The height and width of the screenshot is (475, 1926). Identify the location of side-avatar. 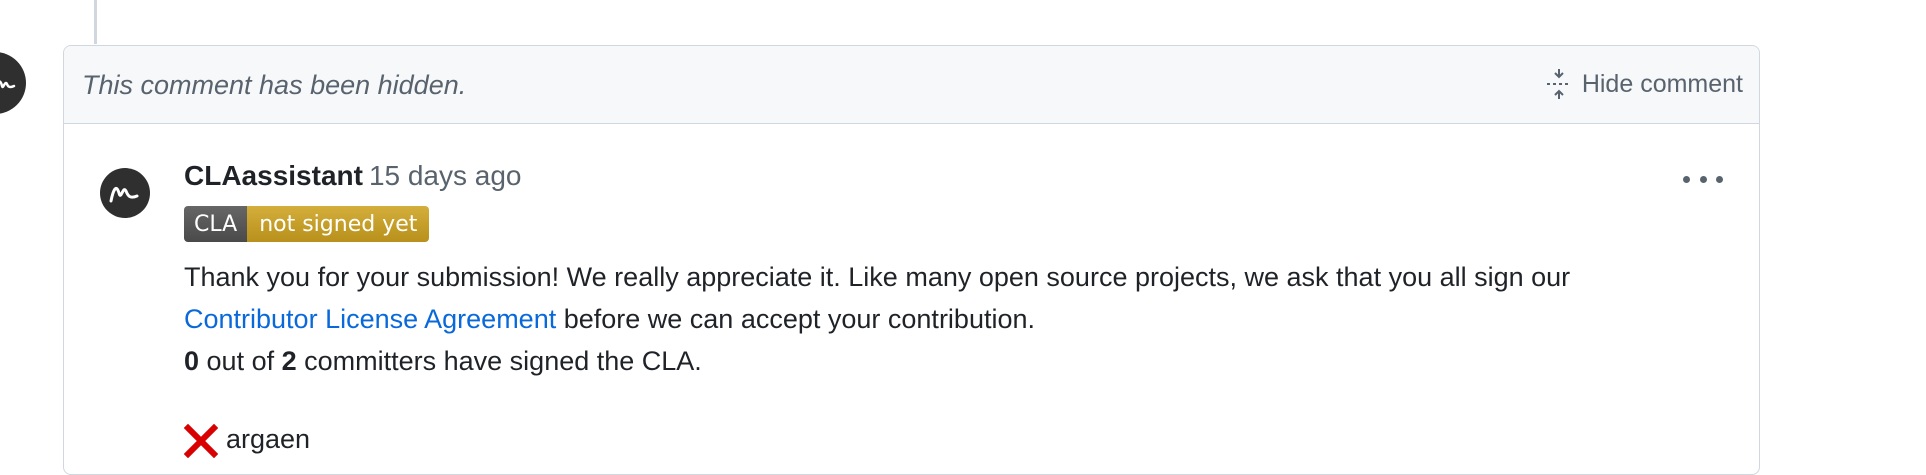
(13, 83).